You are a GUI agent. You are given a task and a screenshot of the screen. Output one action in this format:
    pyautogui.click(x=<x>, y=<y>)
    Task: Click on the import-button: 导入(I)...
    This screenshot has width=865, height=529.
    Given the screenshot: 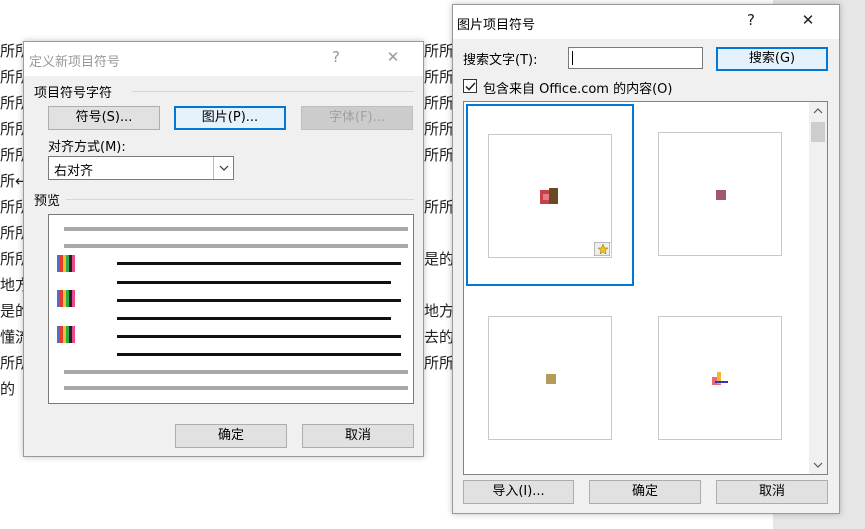 What is the action you would take?
    pyautogui.click(x=518, y=492)
    